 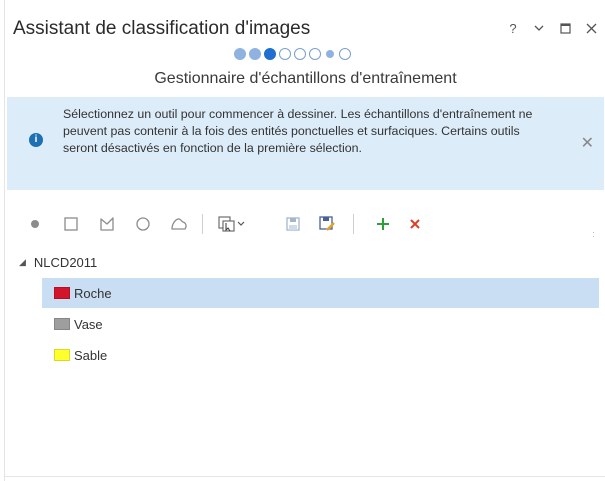 I want to click on window-title: Assistant de classification d'images, so click(x=162, y=28).